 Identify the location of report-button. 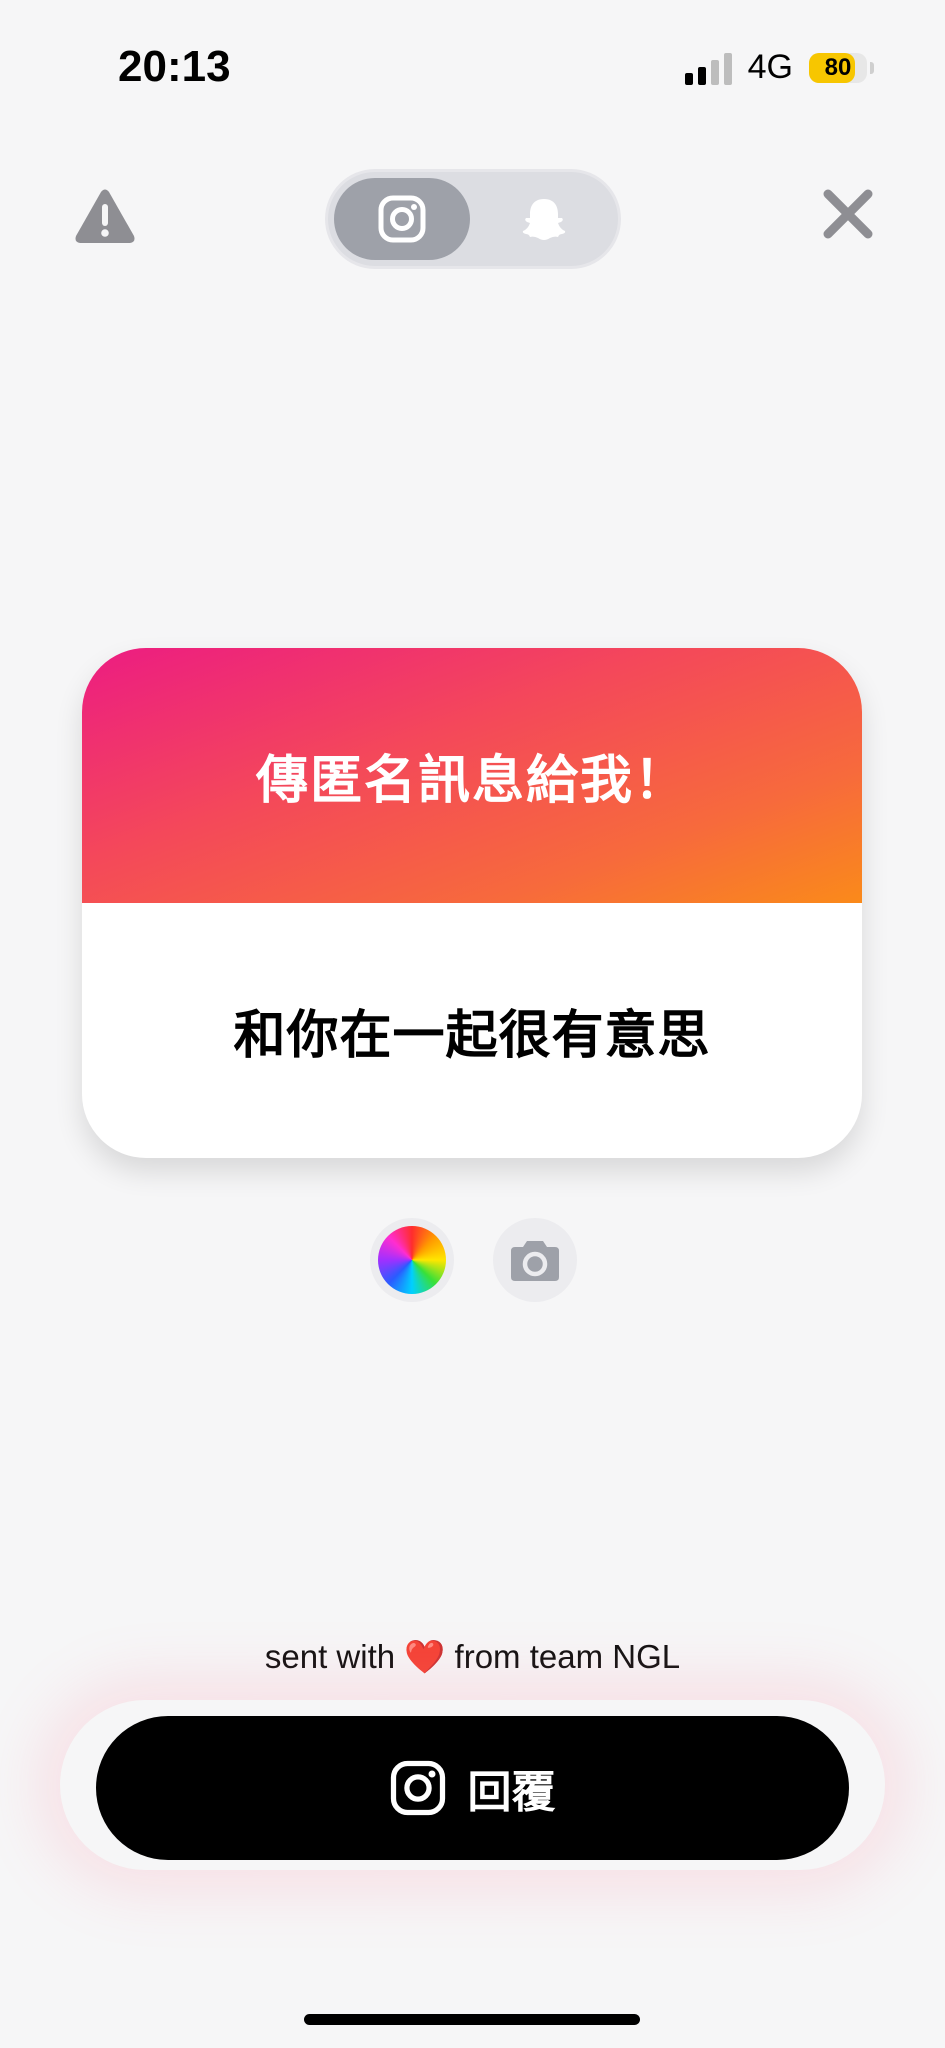
(105, 216).